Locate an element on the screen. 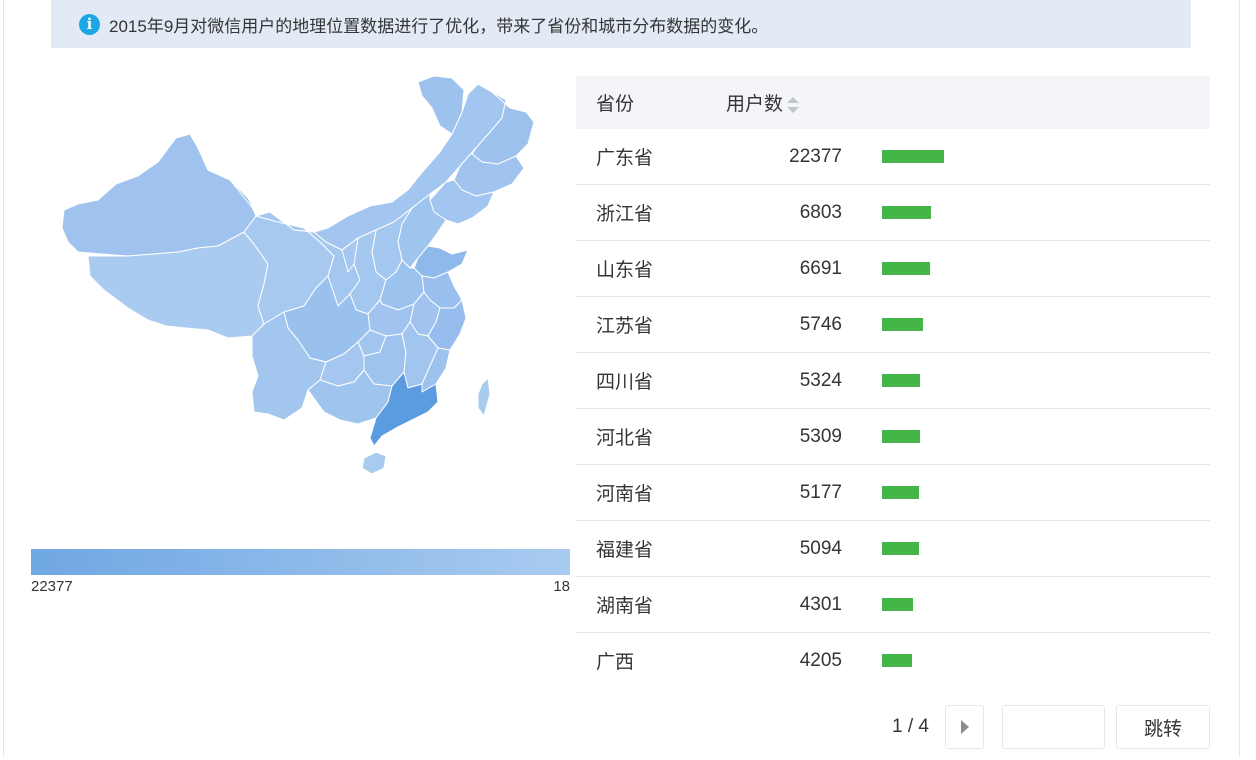 This screenshot has height=760, width=1256. next-page-button is located at coordinates (964, 727).